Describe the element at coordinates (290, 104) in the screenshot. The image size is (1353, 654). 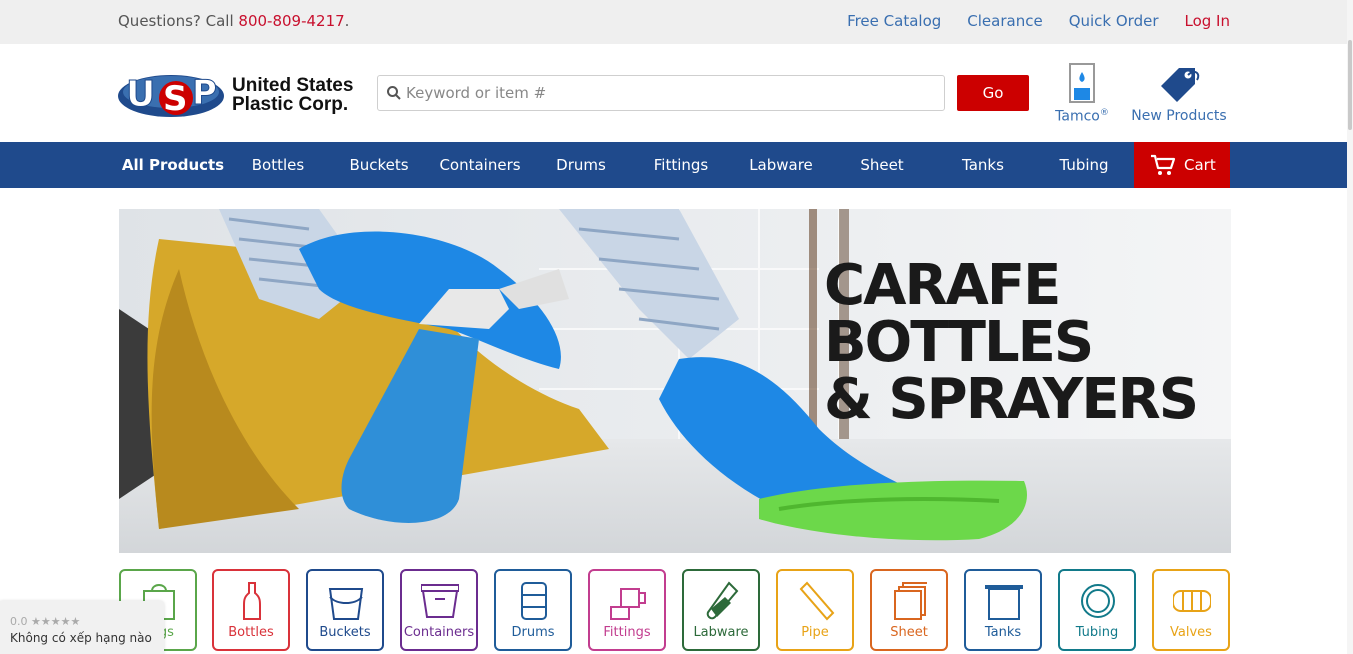
I see `svg-text: Plastic Corp.` at that location.